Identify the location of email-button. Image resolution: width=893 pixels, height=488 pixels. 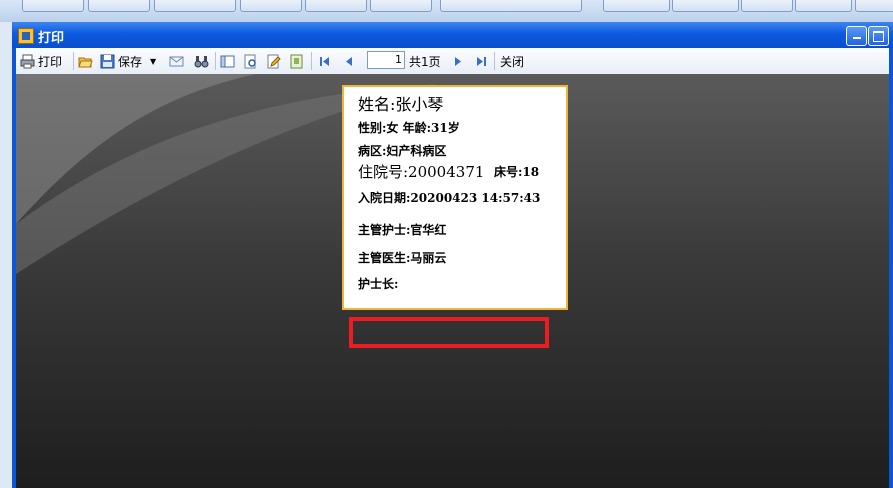
(178, 61).